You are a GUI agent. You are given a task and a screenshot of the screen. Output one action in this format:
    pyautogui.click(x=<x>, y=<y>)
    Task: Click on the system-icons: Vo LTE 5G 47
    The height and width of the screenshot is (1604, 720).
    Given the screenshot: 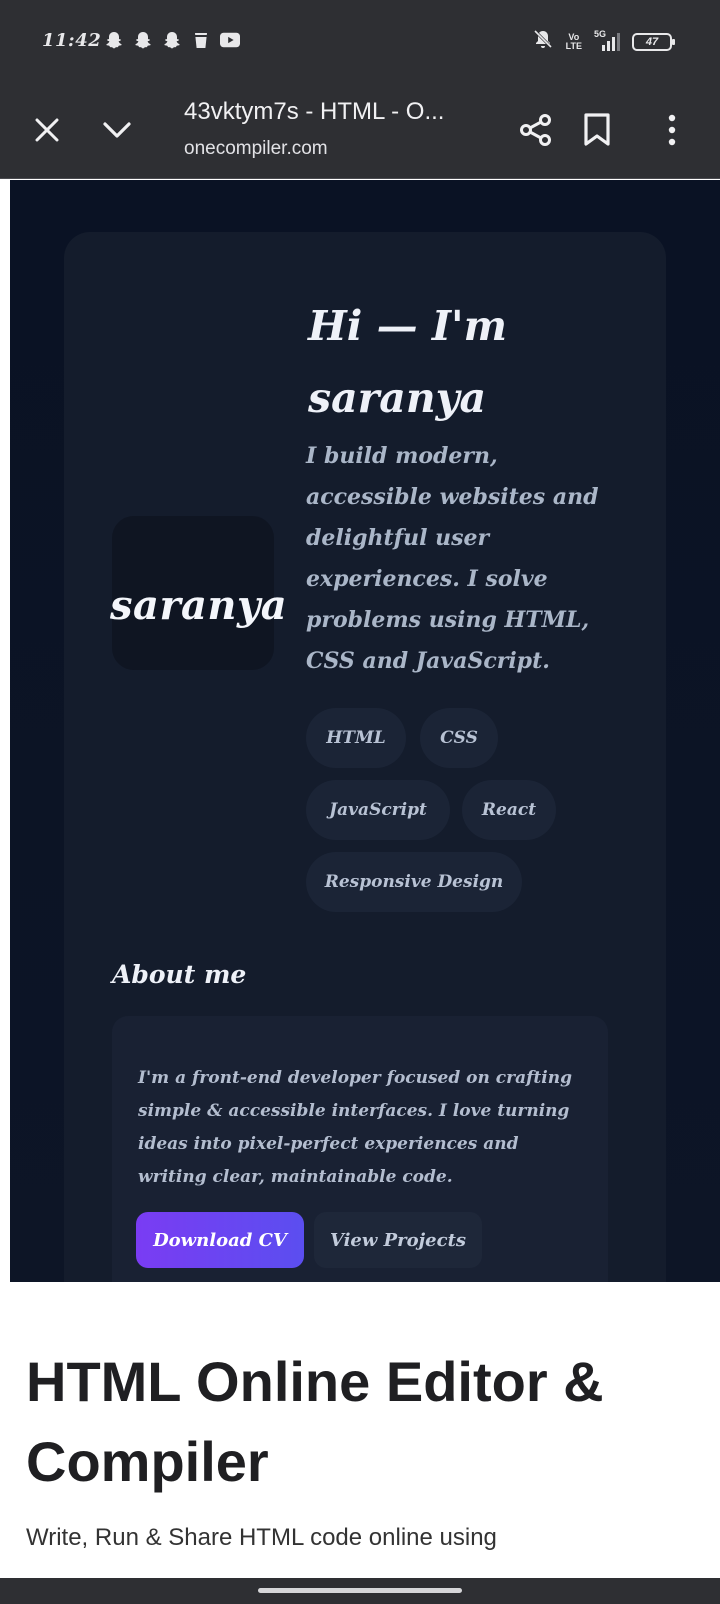 What is the action you would take?
    pyautogui.click(x=603, y=41)
    